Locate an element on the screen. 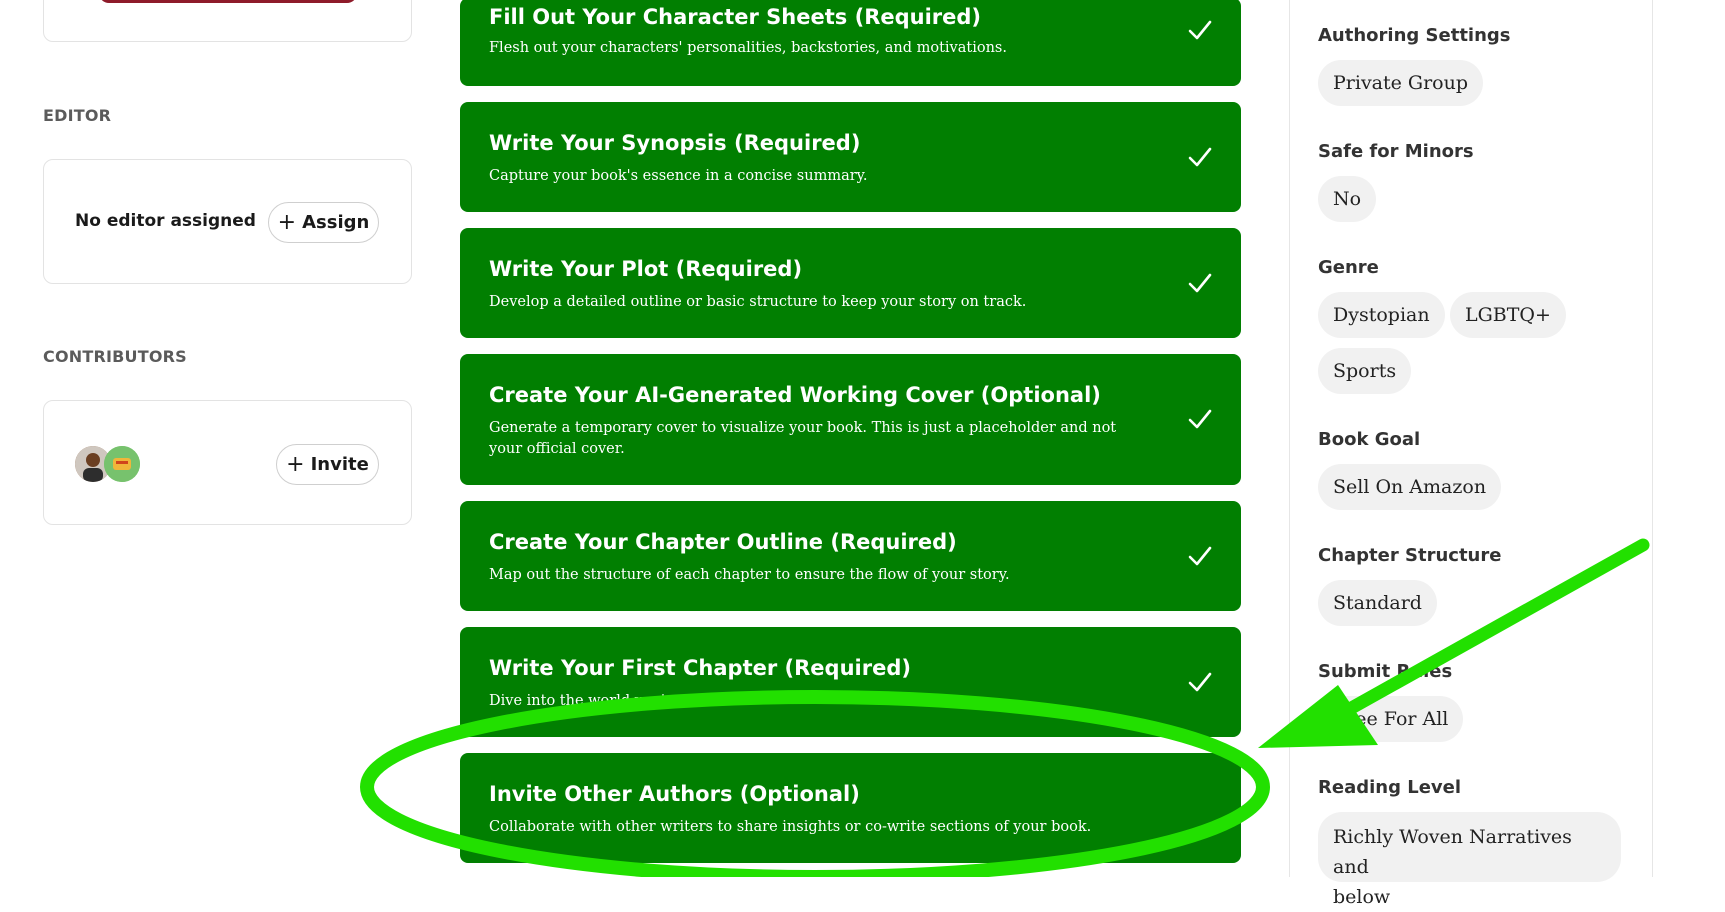 Image resolution: width=1725 pixels, height=912 pixels. contributors-section-label: CONTRIBUTORS is located at coordinates (115, 356).